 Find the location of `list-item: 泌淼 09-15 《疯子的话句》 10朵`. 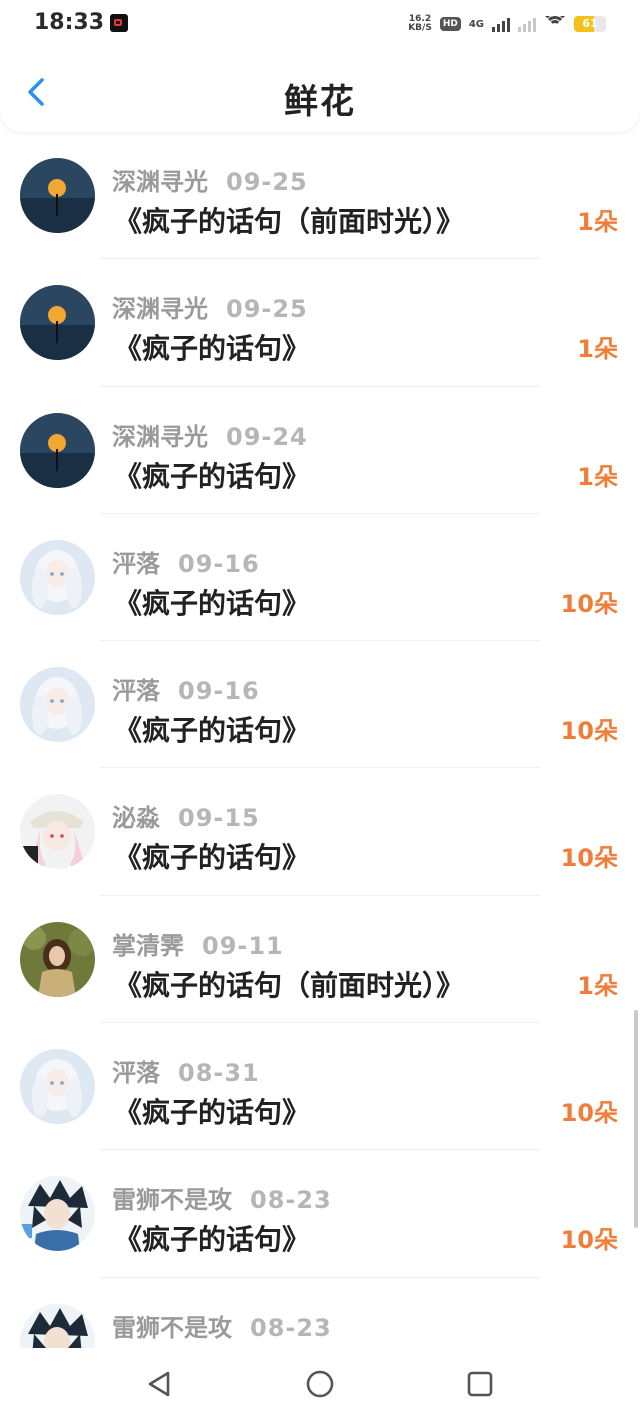

list-item: 泌淼 09-15 《疯子的话句》 10朵 is located at coordinates (320, 832).